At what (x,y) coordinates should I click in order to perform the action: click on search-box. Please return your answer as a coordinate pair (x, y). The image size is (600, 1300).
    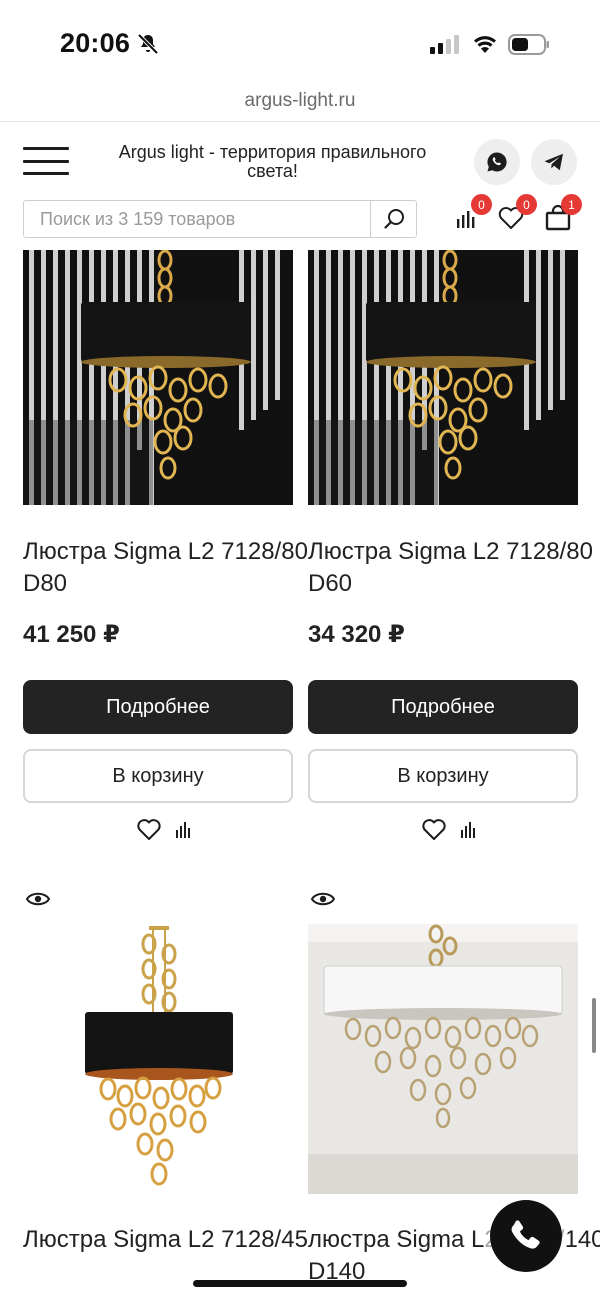
    Looking at the image, I should click on (220, 219).